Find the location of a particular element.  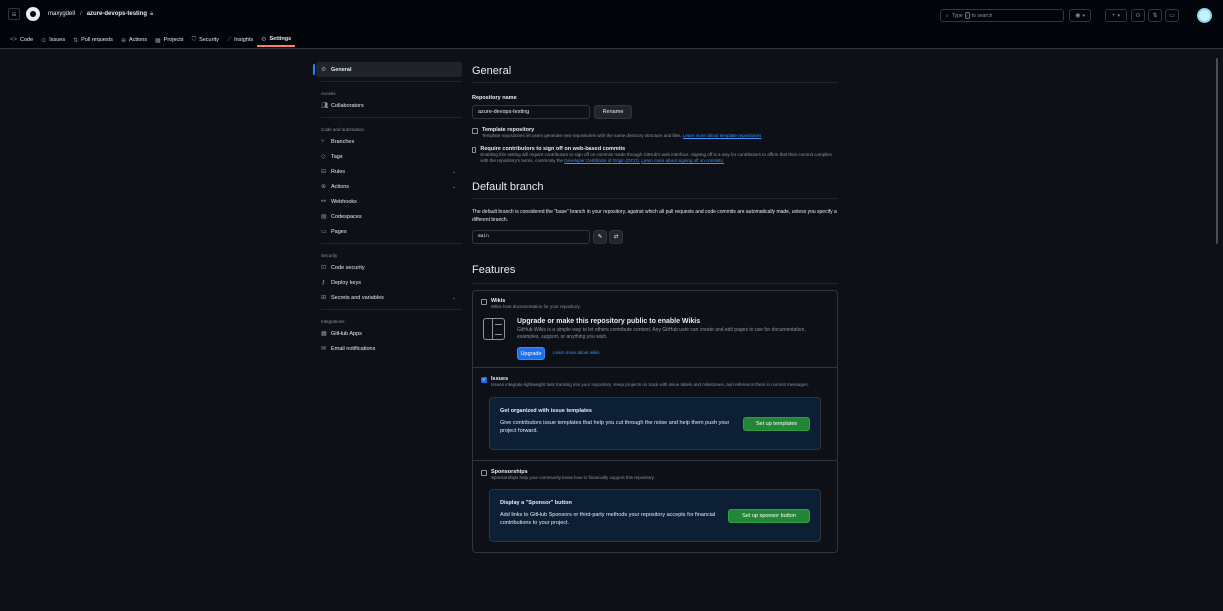

tab-projects: ▦ Projects is located at coordinates (169, 40).